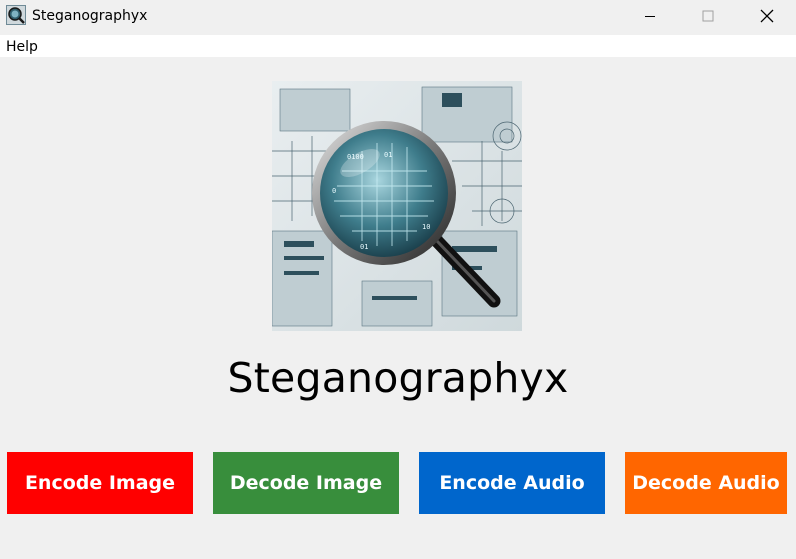 The height and width of the screenshot is (559, 796). I want to click on svg-text: 10, so click(426, 227).